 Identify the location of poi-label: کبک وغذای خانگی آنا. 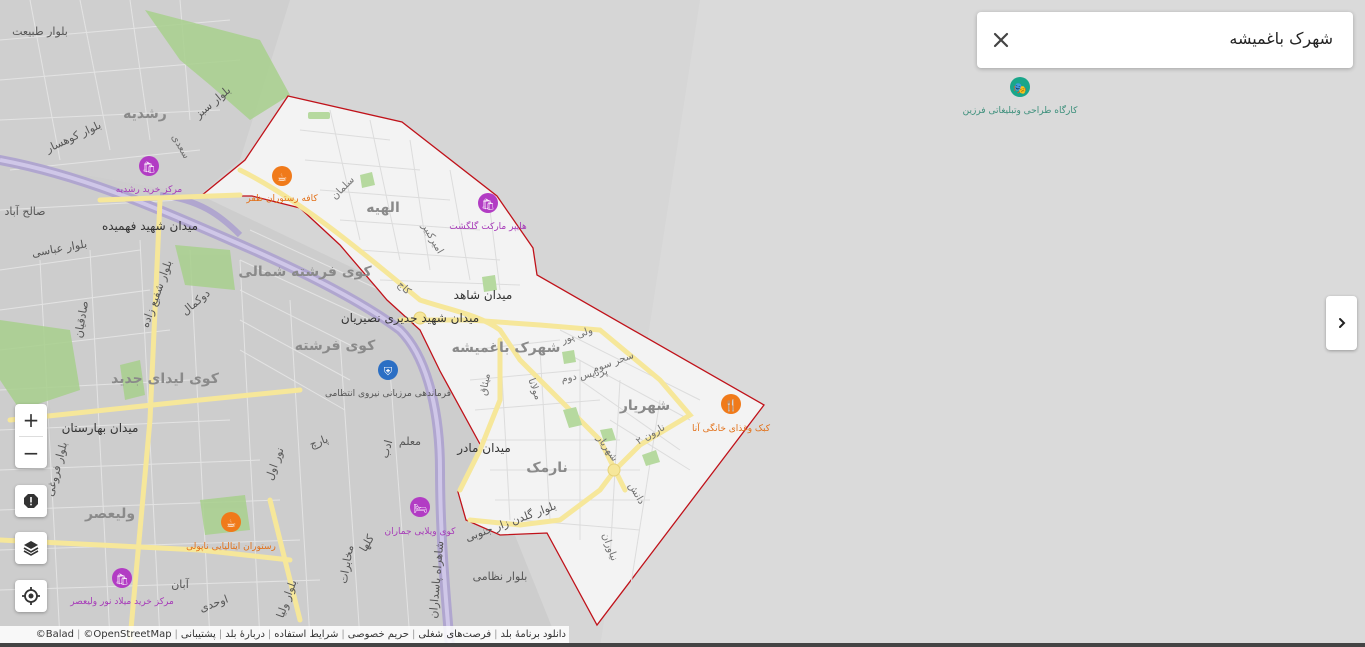
(731, 428).